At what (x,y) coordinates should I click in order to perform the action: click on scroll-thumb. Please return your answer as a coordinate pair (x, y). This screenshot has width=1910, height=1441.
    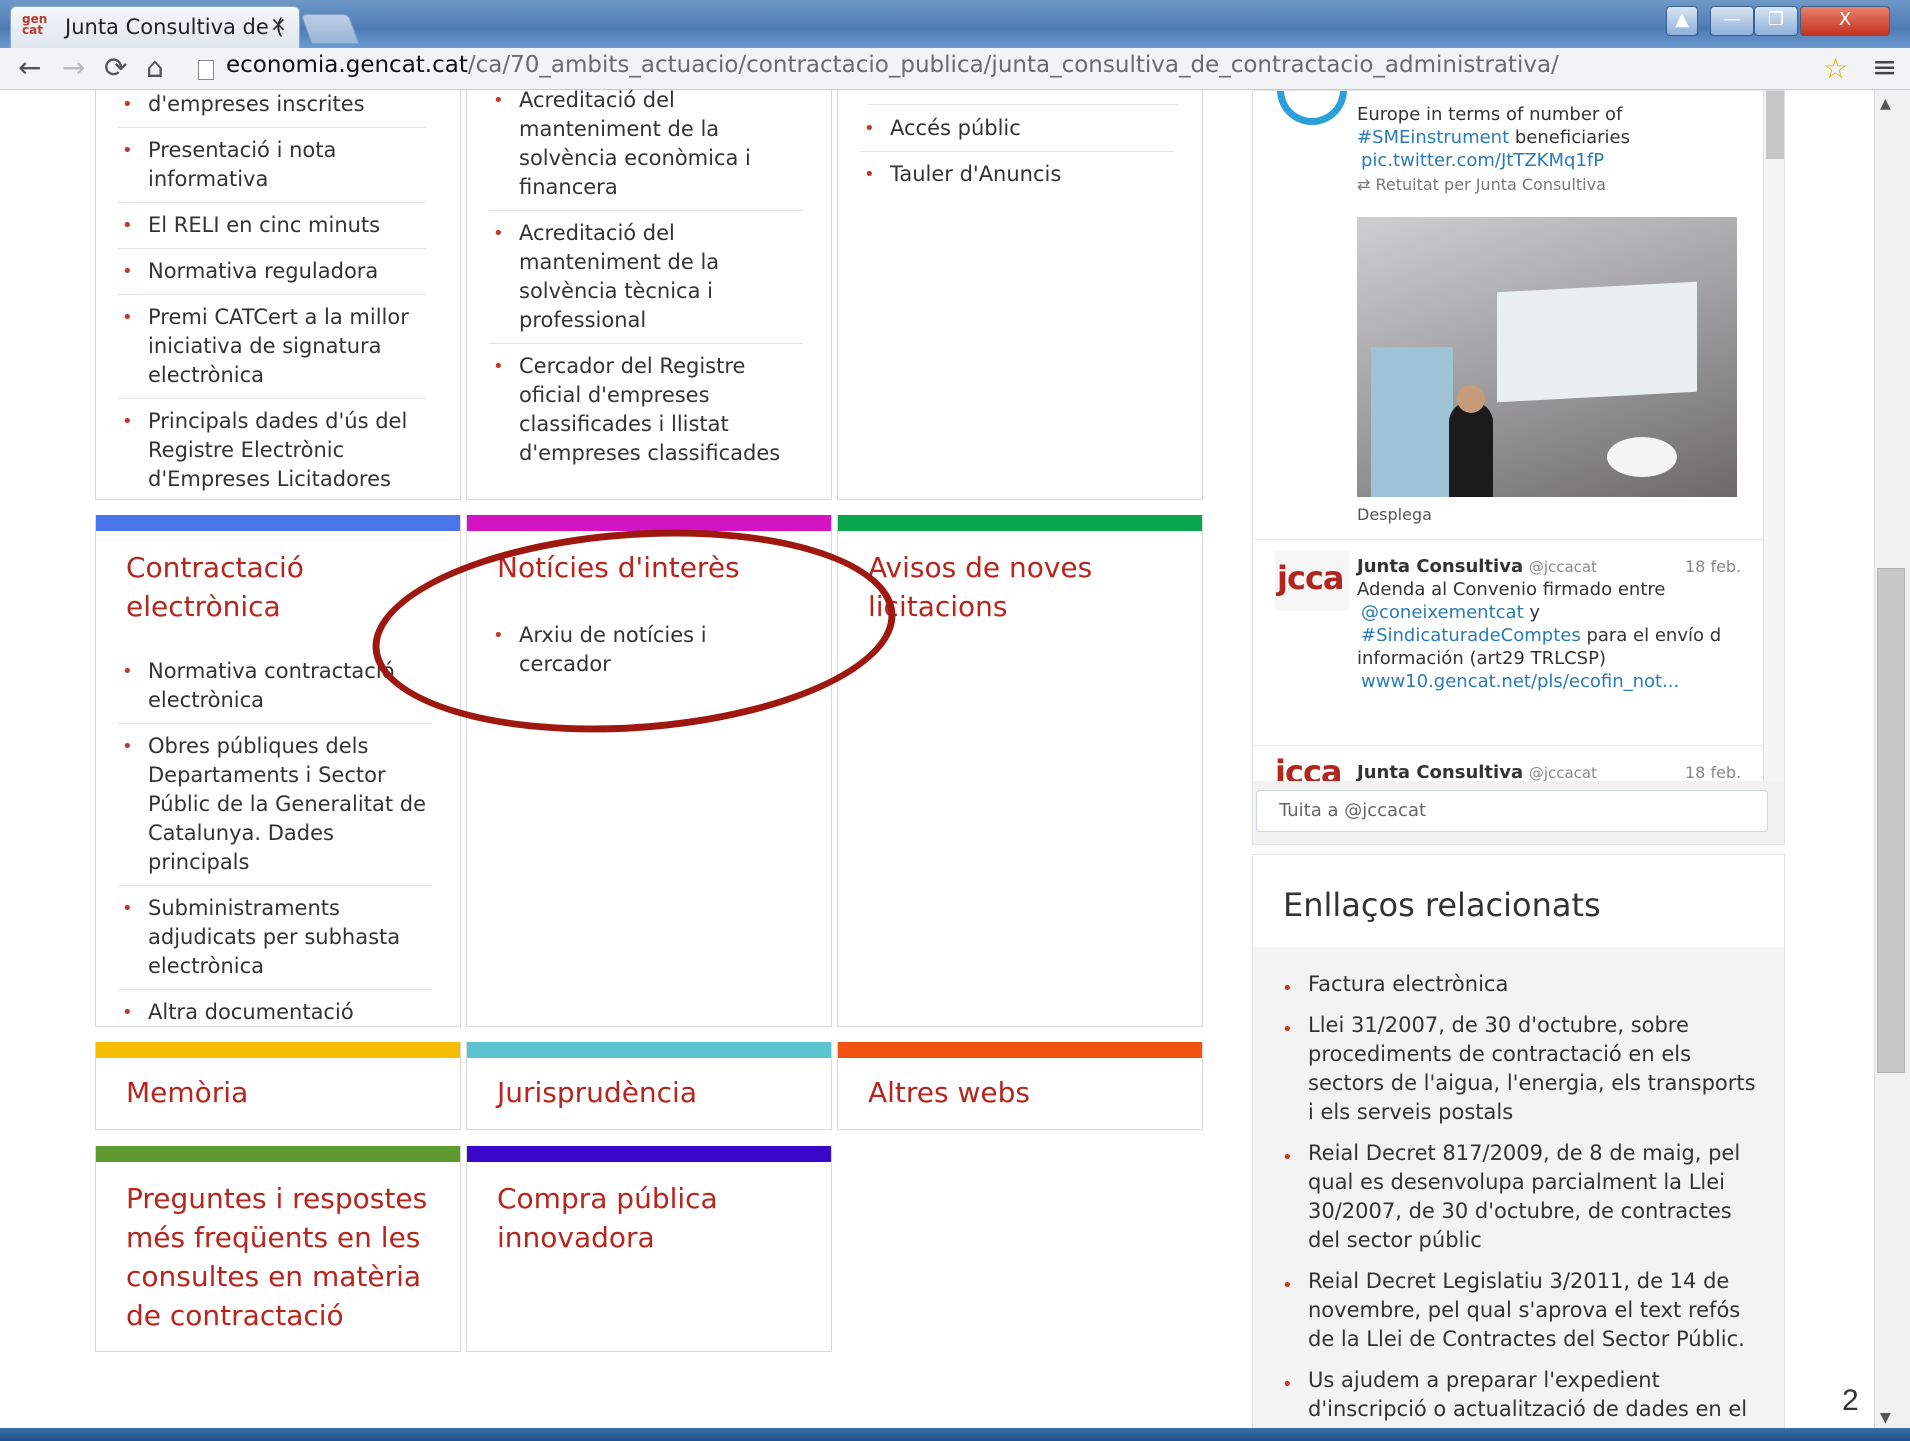
    Looking at the image, I should click on (1775, 125).